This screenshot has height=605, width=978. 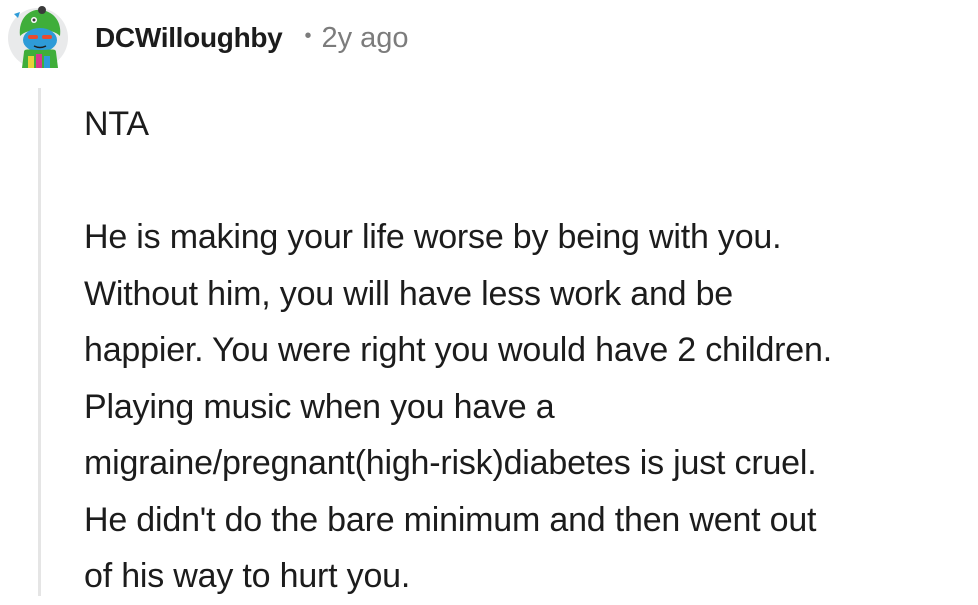 I want to click on verdict-text: NTA, so click(x=116, y=124).